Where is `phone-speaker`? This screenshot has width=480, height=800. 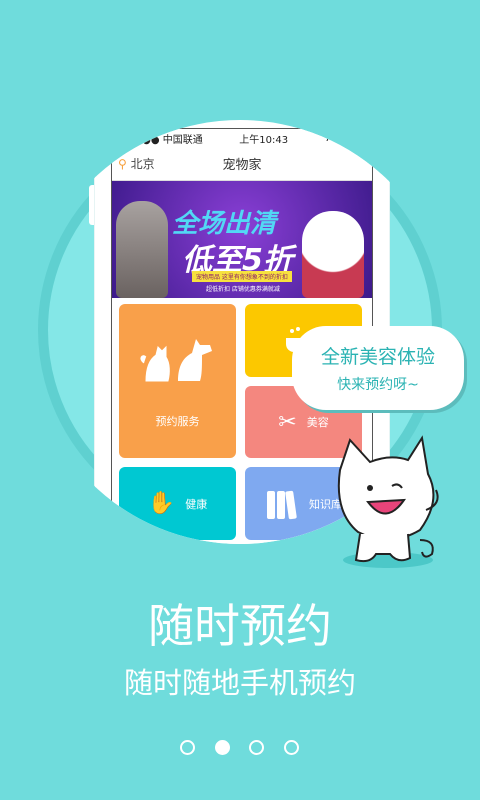
phone-speaker is located at coordinates (242, 101).